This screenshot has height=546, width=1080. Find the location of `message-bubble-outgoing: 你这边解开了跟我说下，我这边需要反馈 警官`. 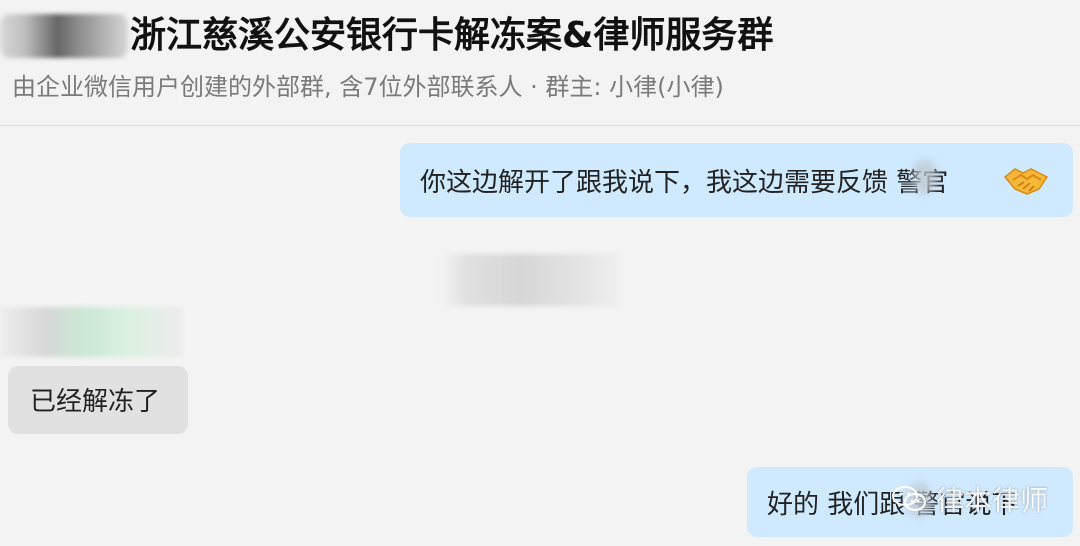

message-bubble-outgoing: 你这边解开了跟我说下，我这边需要反馈 警官 is located at coordinates (736, 180).